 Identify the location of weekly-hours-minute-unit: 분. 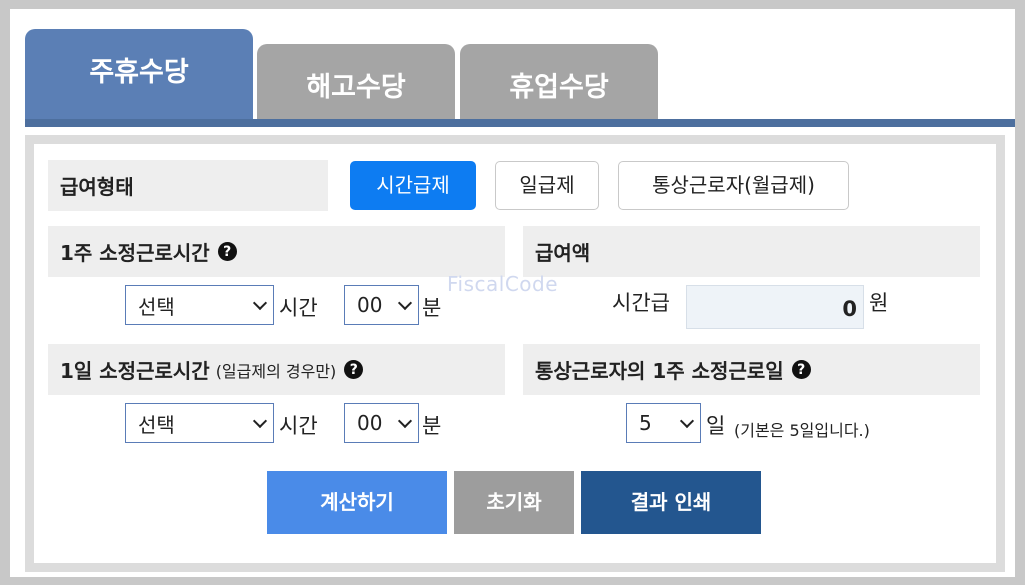
(432, 308).